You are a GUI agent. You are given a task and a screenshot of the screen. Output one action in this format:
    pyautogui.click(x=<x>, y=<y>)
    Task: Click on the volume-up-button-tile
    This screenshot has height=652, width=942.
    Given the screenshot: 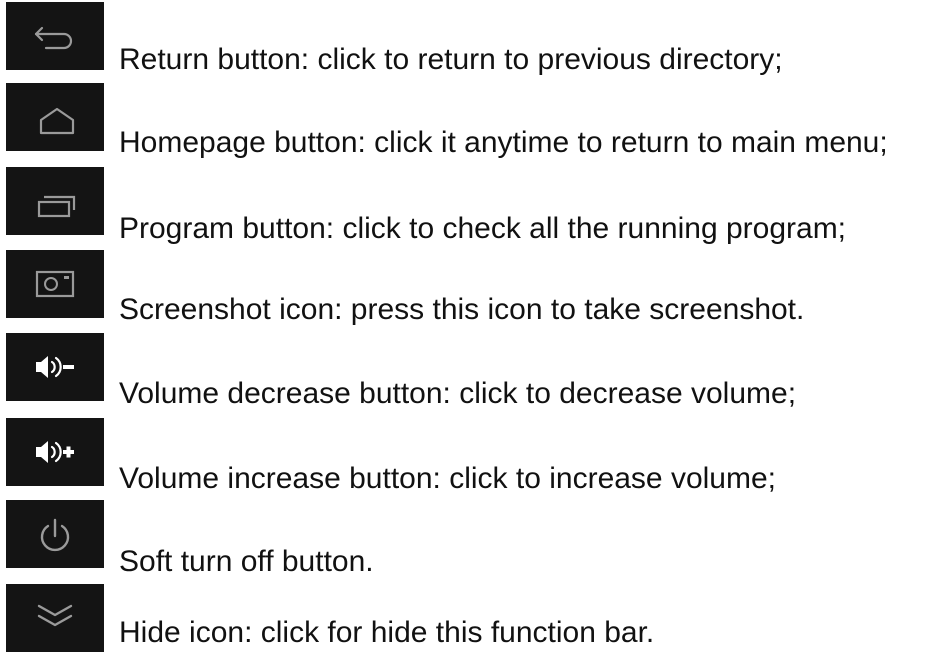 What is the action you would take?
    pyautogui.click(x=55, y=452)
    